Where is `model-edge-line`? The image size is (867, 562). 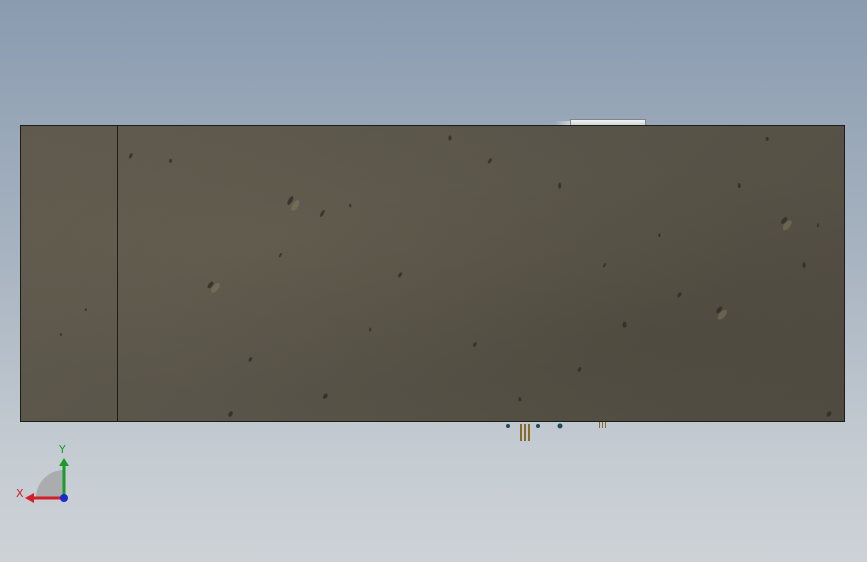
model-edge-line is located at coordinates (117, 273).